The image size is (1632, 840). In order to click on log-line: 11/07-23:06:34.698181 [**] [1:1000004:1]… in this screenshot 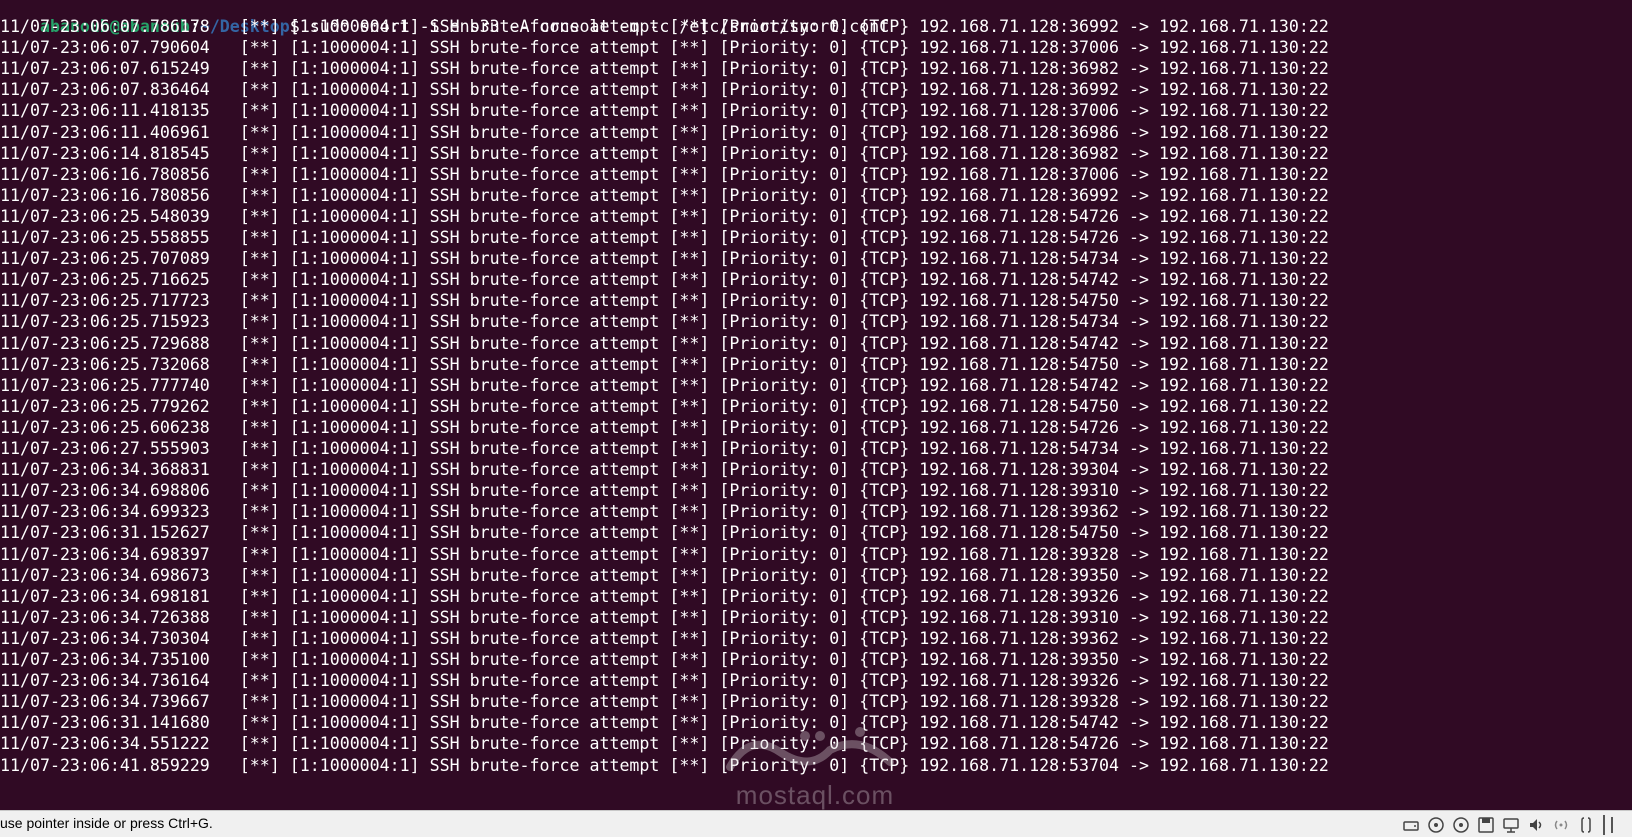, I will do `click(664, 597)`.